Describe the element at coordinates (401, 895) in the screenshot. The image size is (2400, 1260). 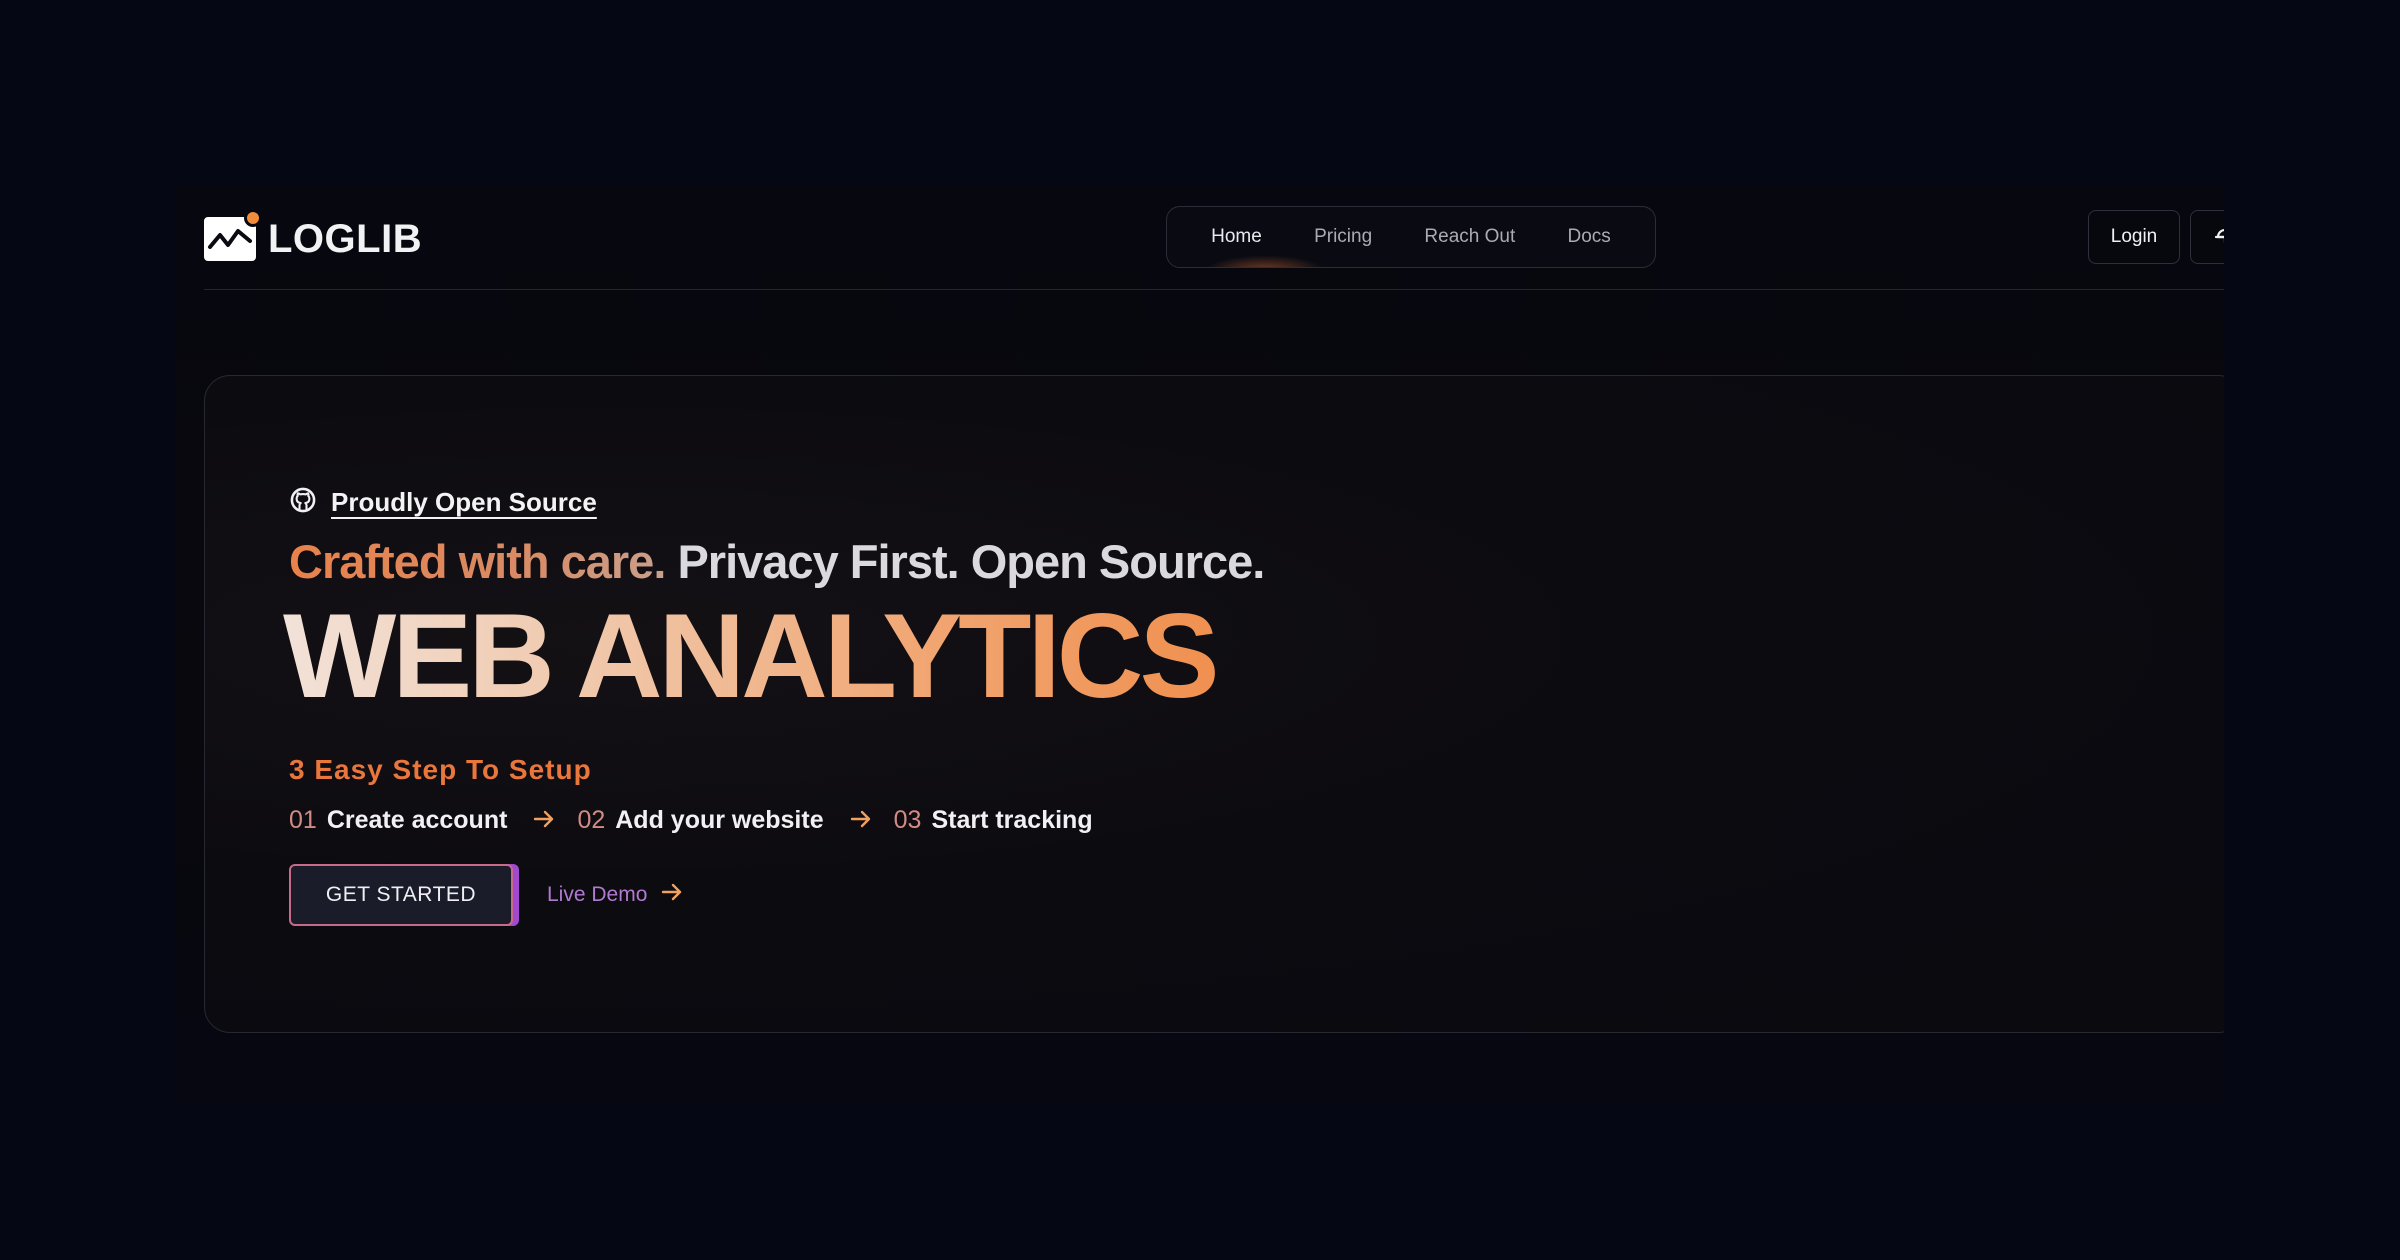
I see `get-started-button: GET STARTED` at that location.